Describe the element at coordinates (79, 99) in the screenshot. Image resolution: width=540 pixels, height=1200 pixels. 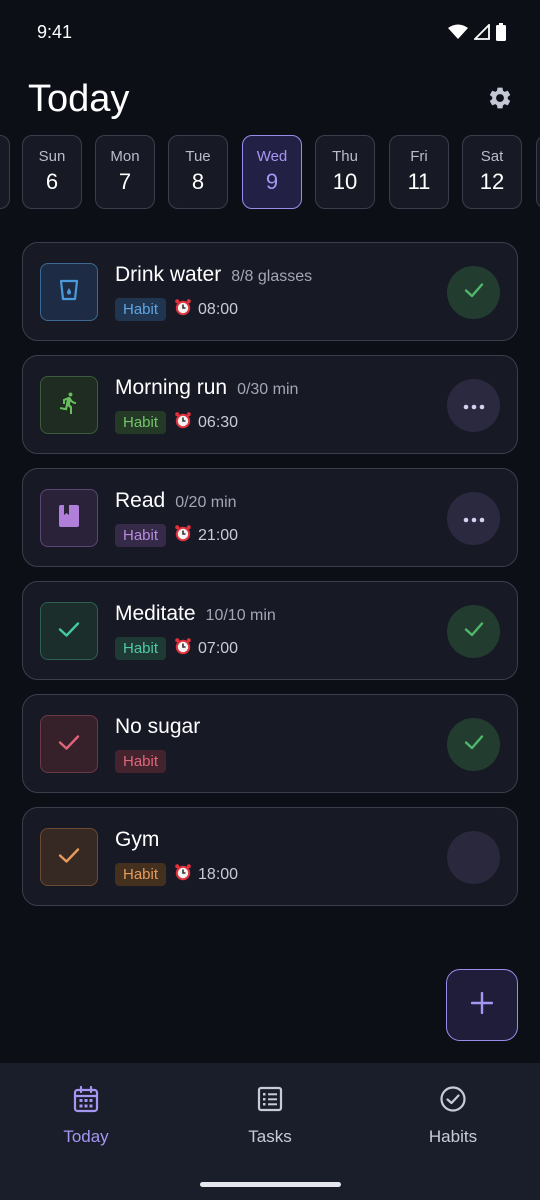
I see `page-title: Today` at that location.